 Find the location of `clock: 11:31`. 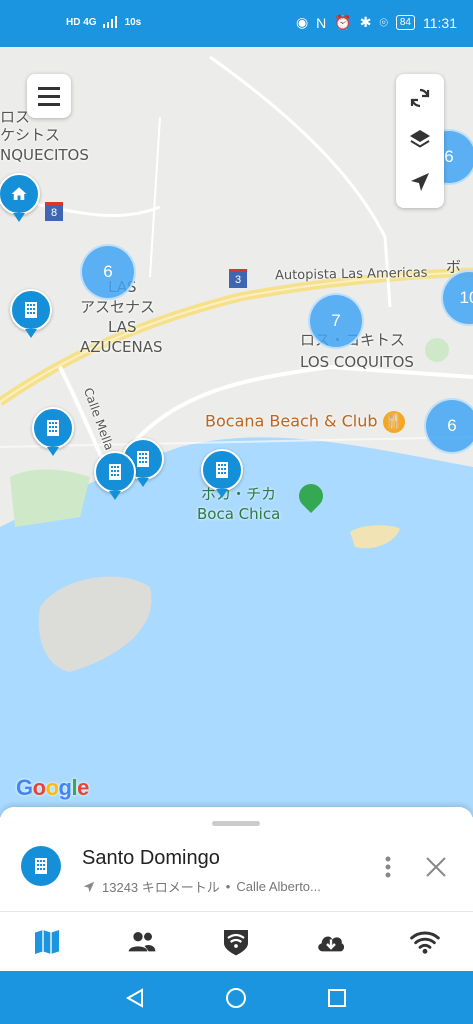

clock: 11:31 is located at coordinates (440, 22).